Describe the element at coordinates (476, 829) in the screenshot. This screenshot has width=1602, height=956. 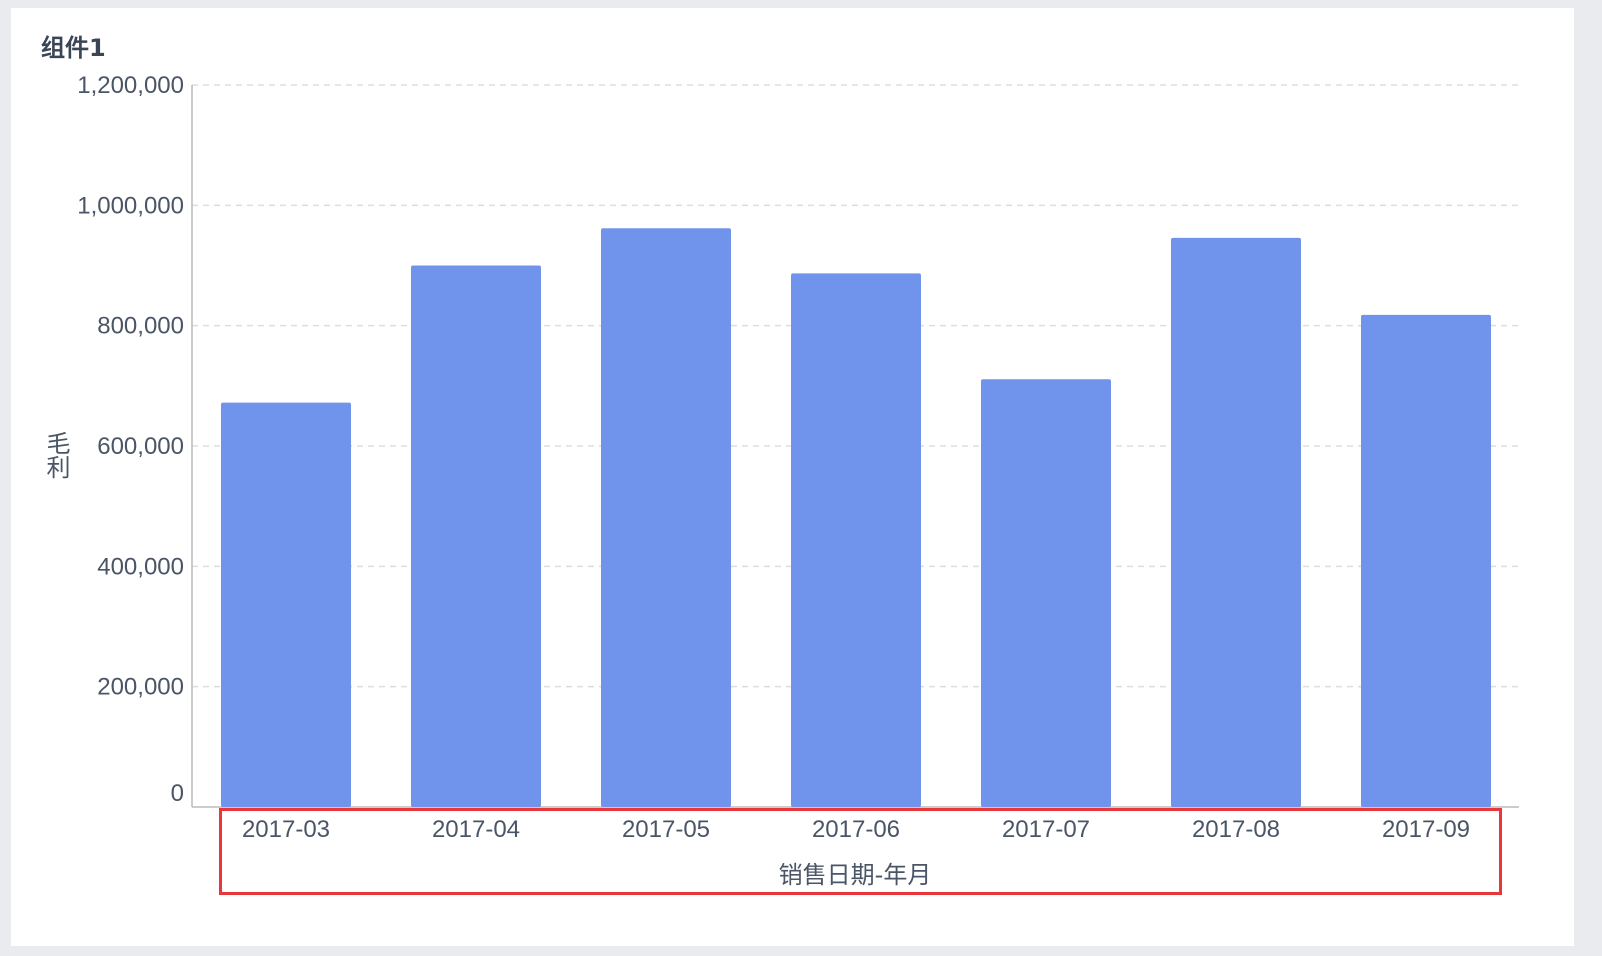
I see `x-tick-label: 2017-04` at that location.